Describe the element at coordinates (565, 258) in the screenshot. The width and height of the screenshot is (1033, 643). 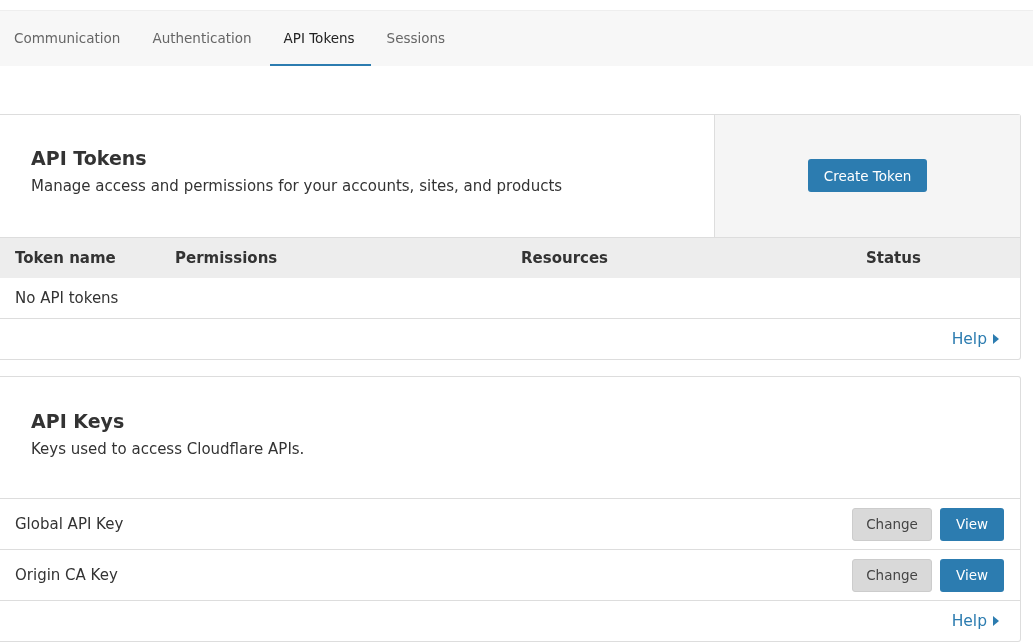
I see `column-header: Resources` at that location.